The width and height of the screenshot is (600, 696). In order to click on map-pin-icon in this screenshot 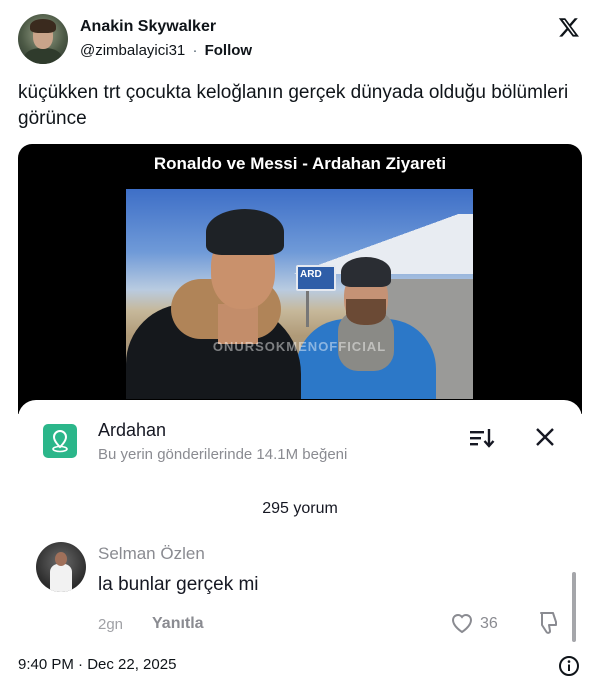, I will do `click(60, 441)`.